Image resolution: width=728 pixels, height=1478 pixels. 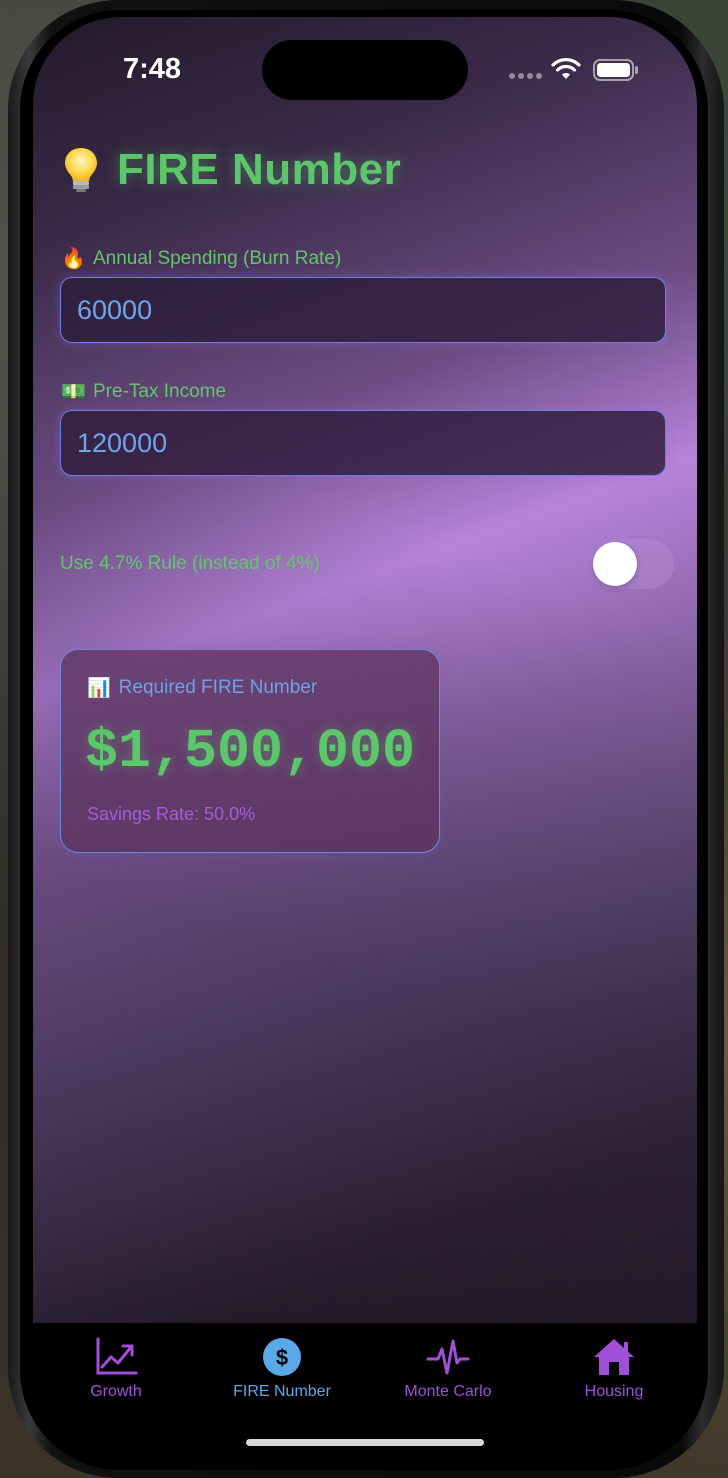 What do you see at coordinates (363, 310) in the screenshot?
I see `annual-spending-input: 60000` at bounding box center [363, 310].